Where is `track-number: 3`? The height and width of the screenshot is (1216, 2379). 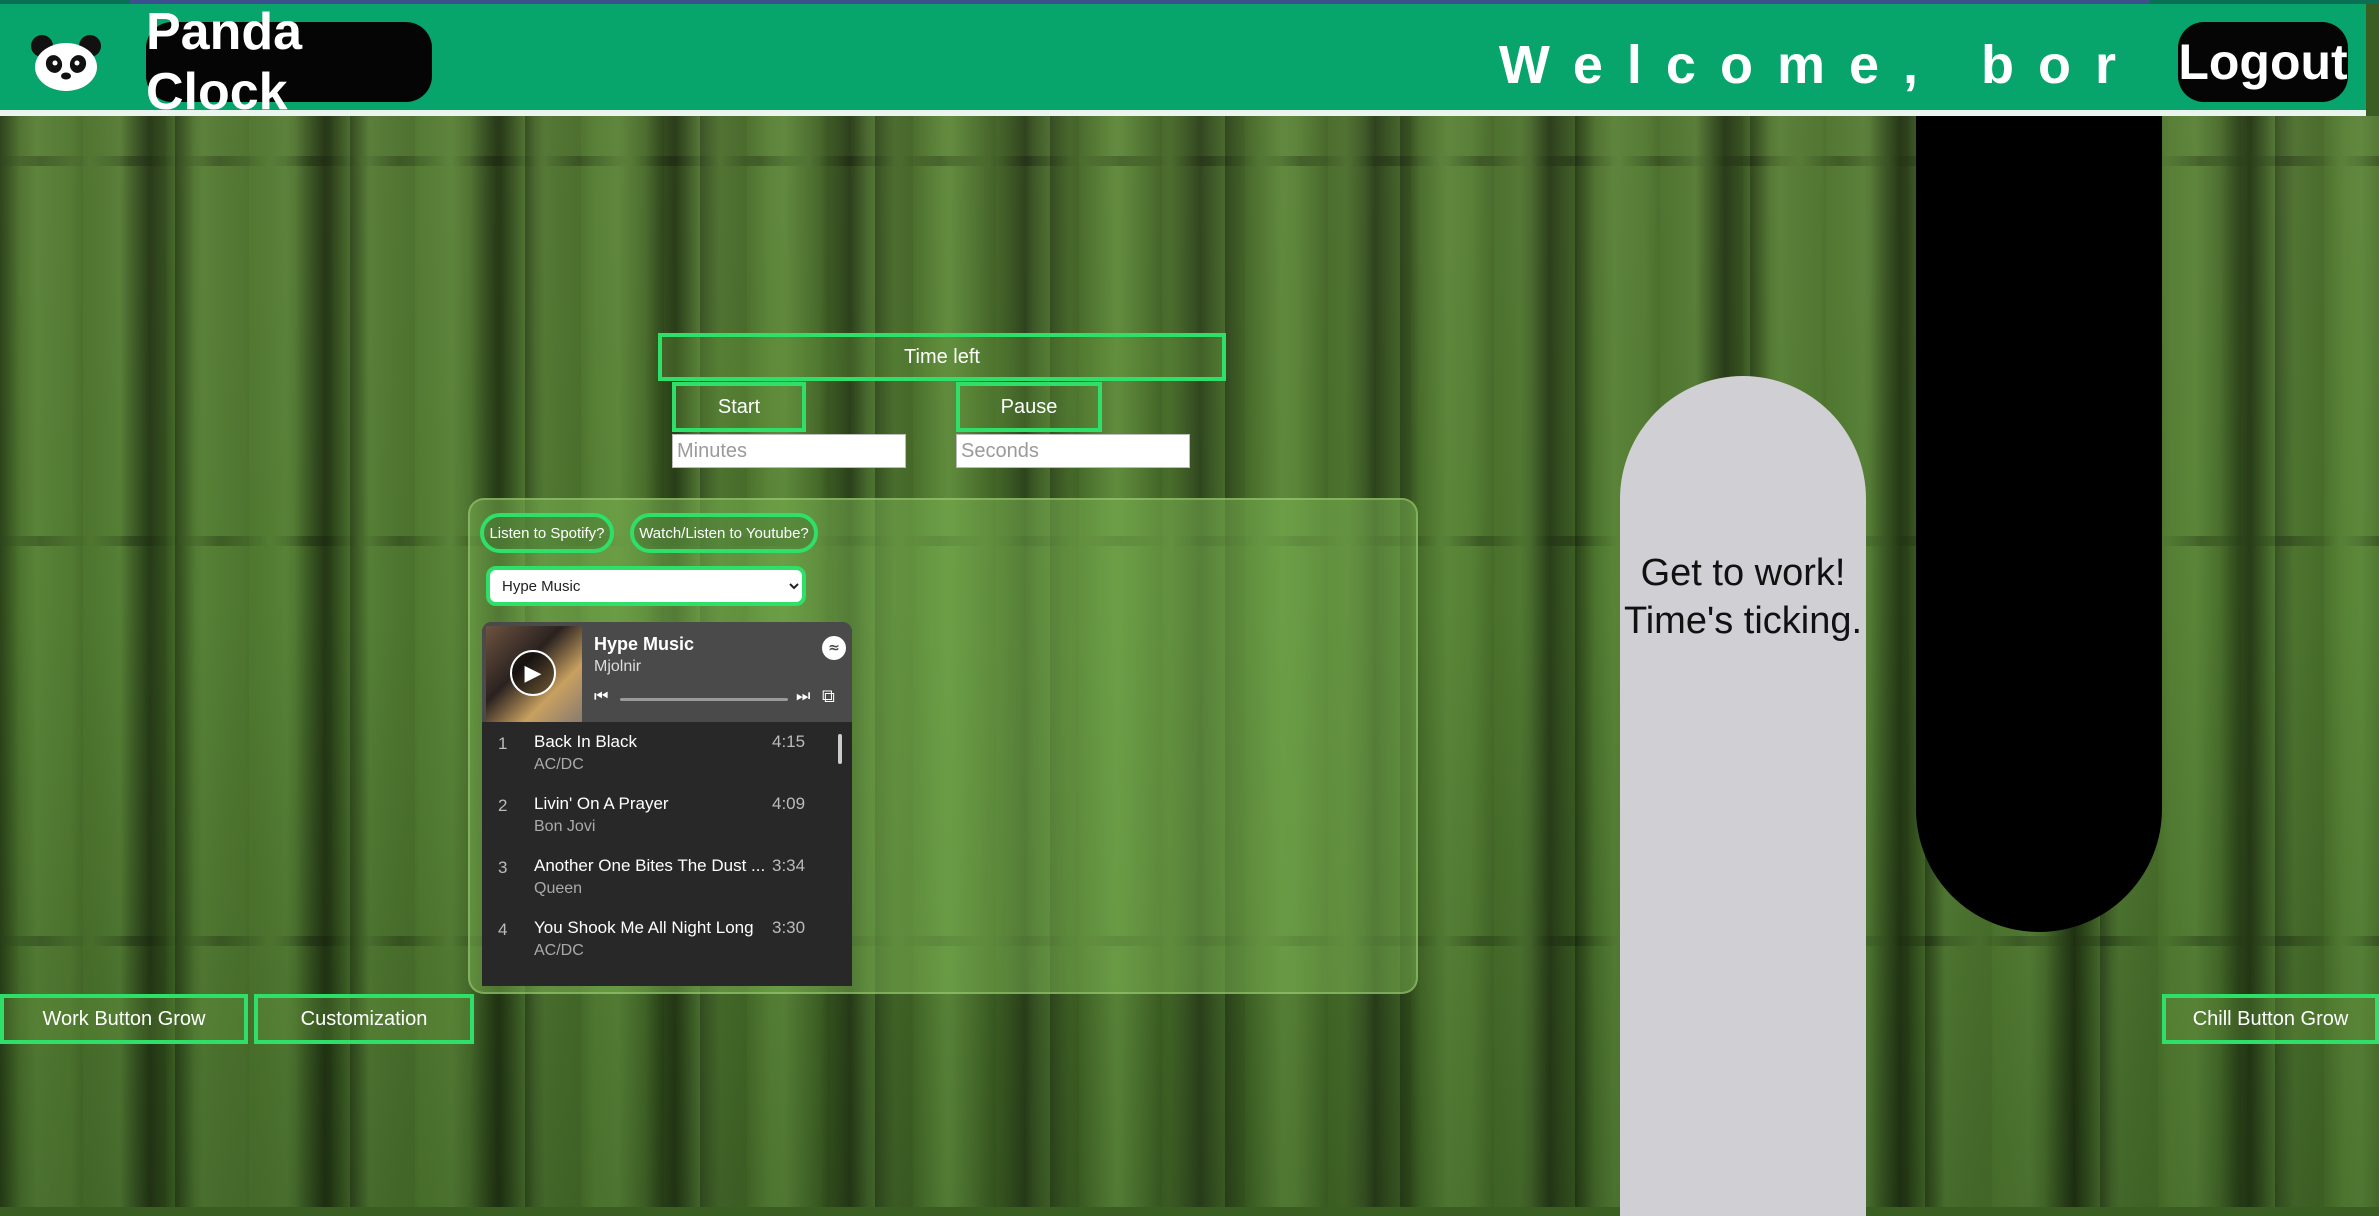 track-number: 3 is located at coordinates (503, 867).